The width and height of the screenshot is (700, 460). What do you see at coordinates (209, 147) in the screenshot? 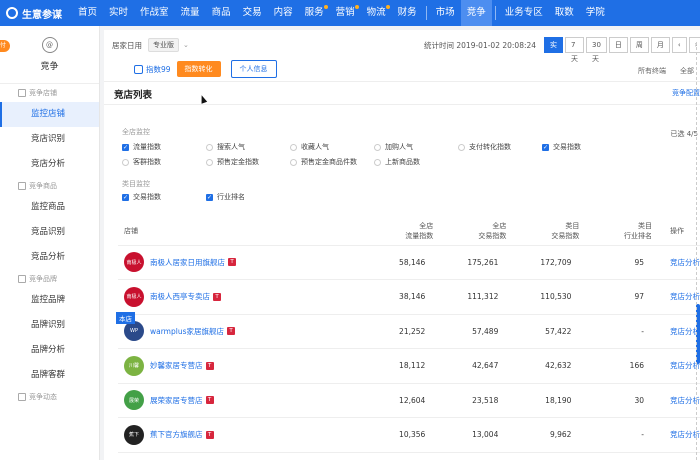
I see `checkbox-empty-icon` at bounding box center [209, 147].